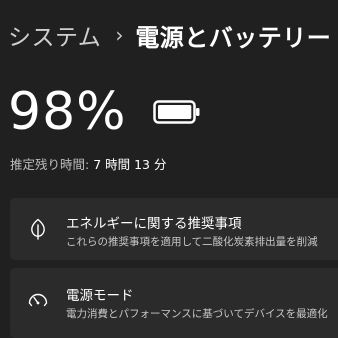 The image size is (338, 338). I want to click on breadcrumb: システム › 電源とバッテリー, so click(169, 35).